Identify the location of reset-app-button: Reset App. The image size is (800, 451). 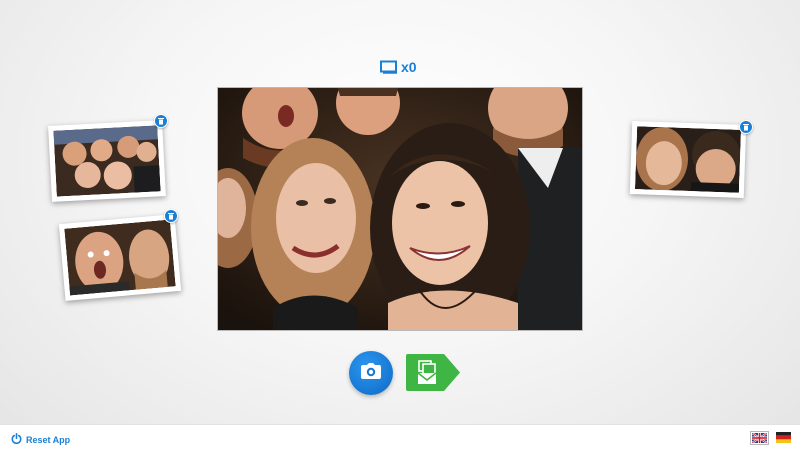
(40, 440).